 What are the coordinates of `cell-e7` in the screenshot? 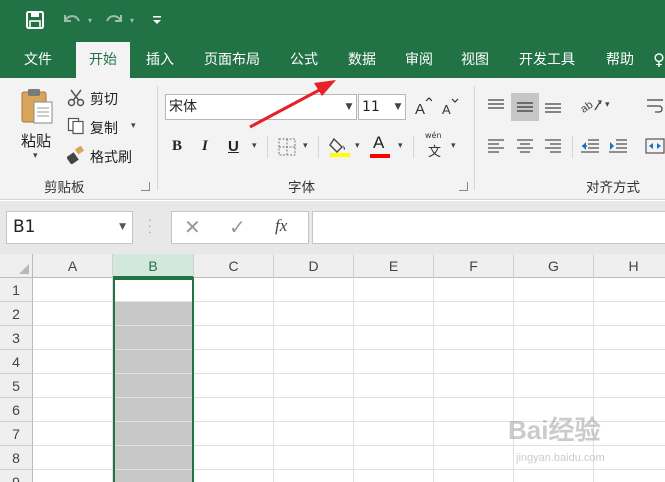 It's located at (394, 434).